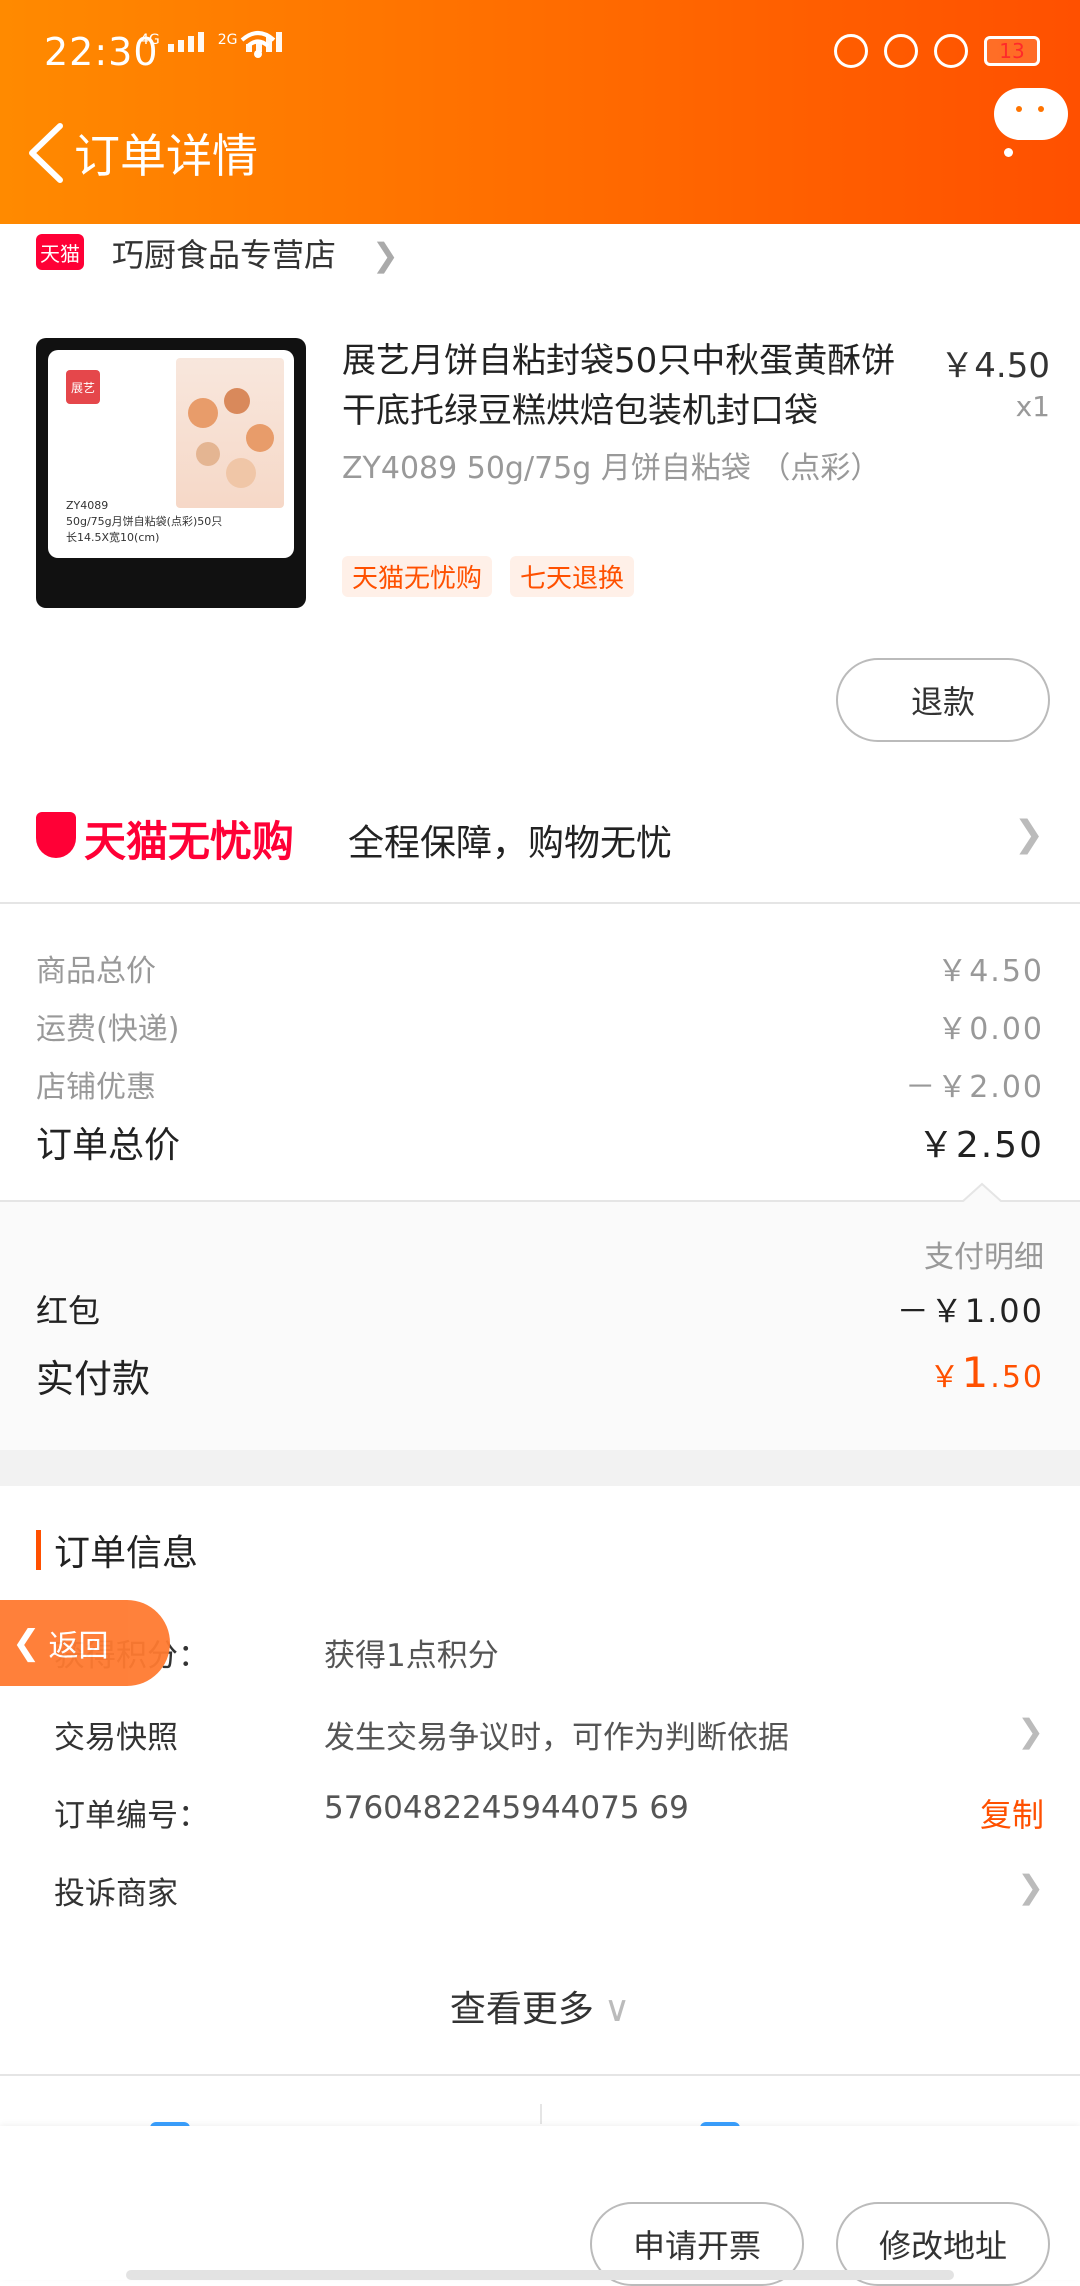  What do you see at coordinates (976, 1372) in the screenshot?
I see `amount-integer: 1` at bounding box center [976, 1372].